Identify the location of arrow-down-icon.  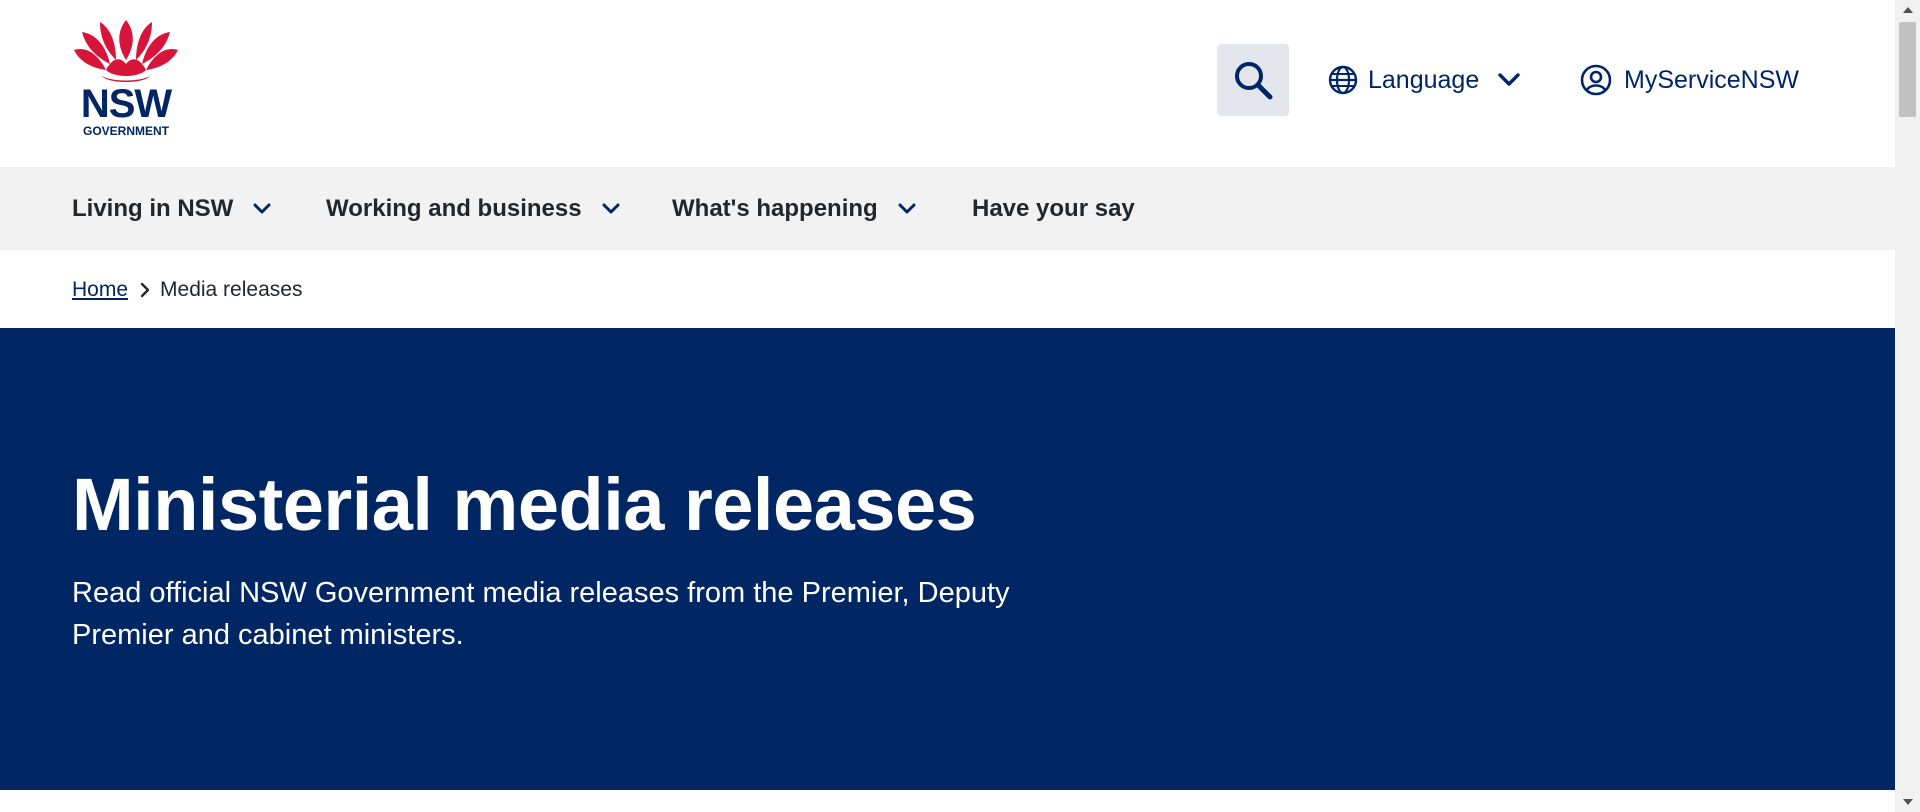
(1907, 802).